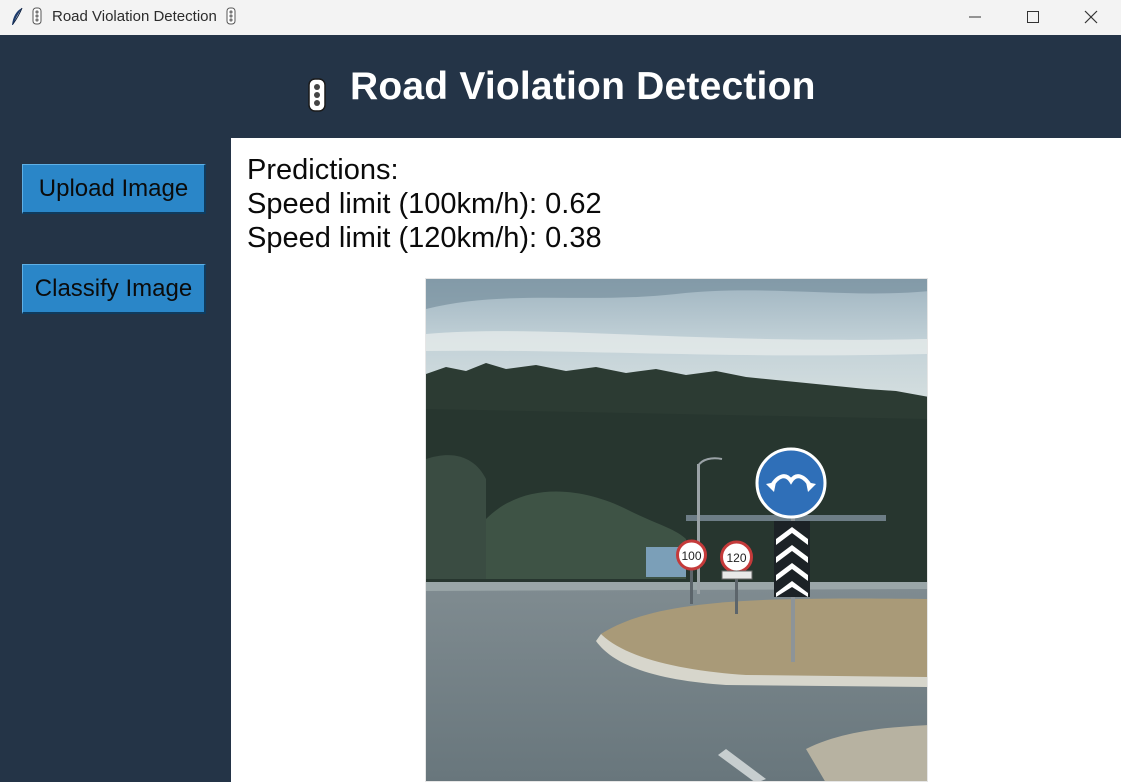 This screenshot has width=1121, height=782. What do you see at coordinates (560, 17) in the screenshot?
I see `title-bar: Road Violation Detection` at bounding box center [560, 17].